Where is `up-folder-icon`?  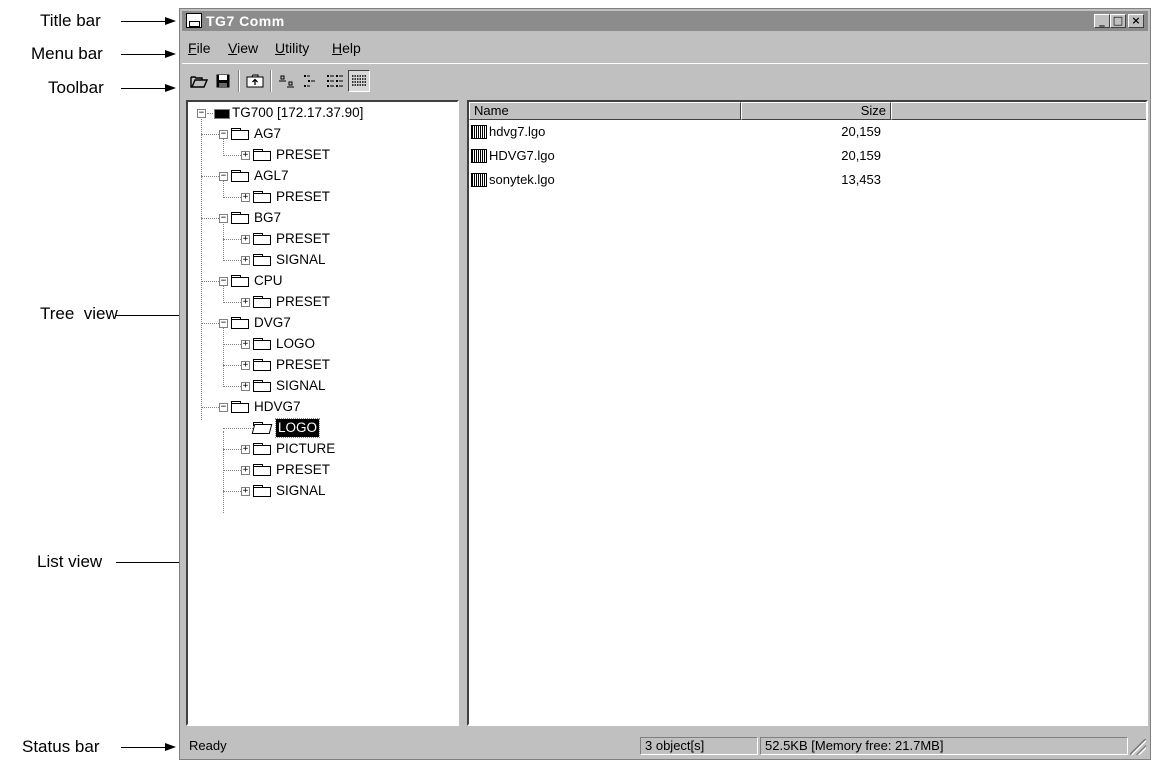
up-folder-icon is located at coordinates (255, 81).